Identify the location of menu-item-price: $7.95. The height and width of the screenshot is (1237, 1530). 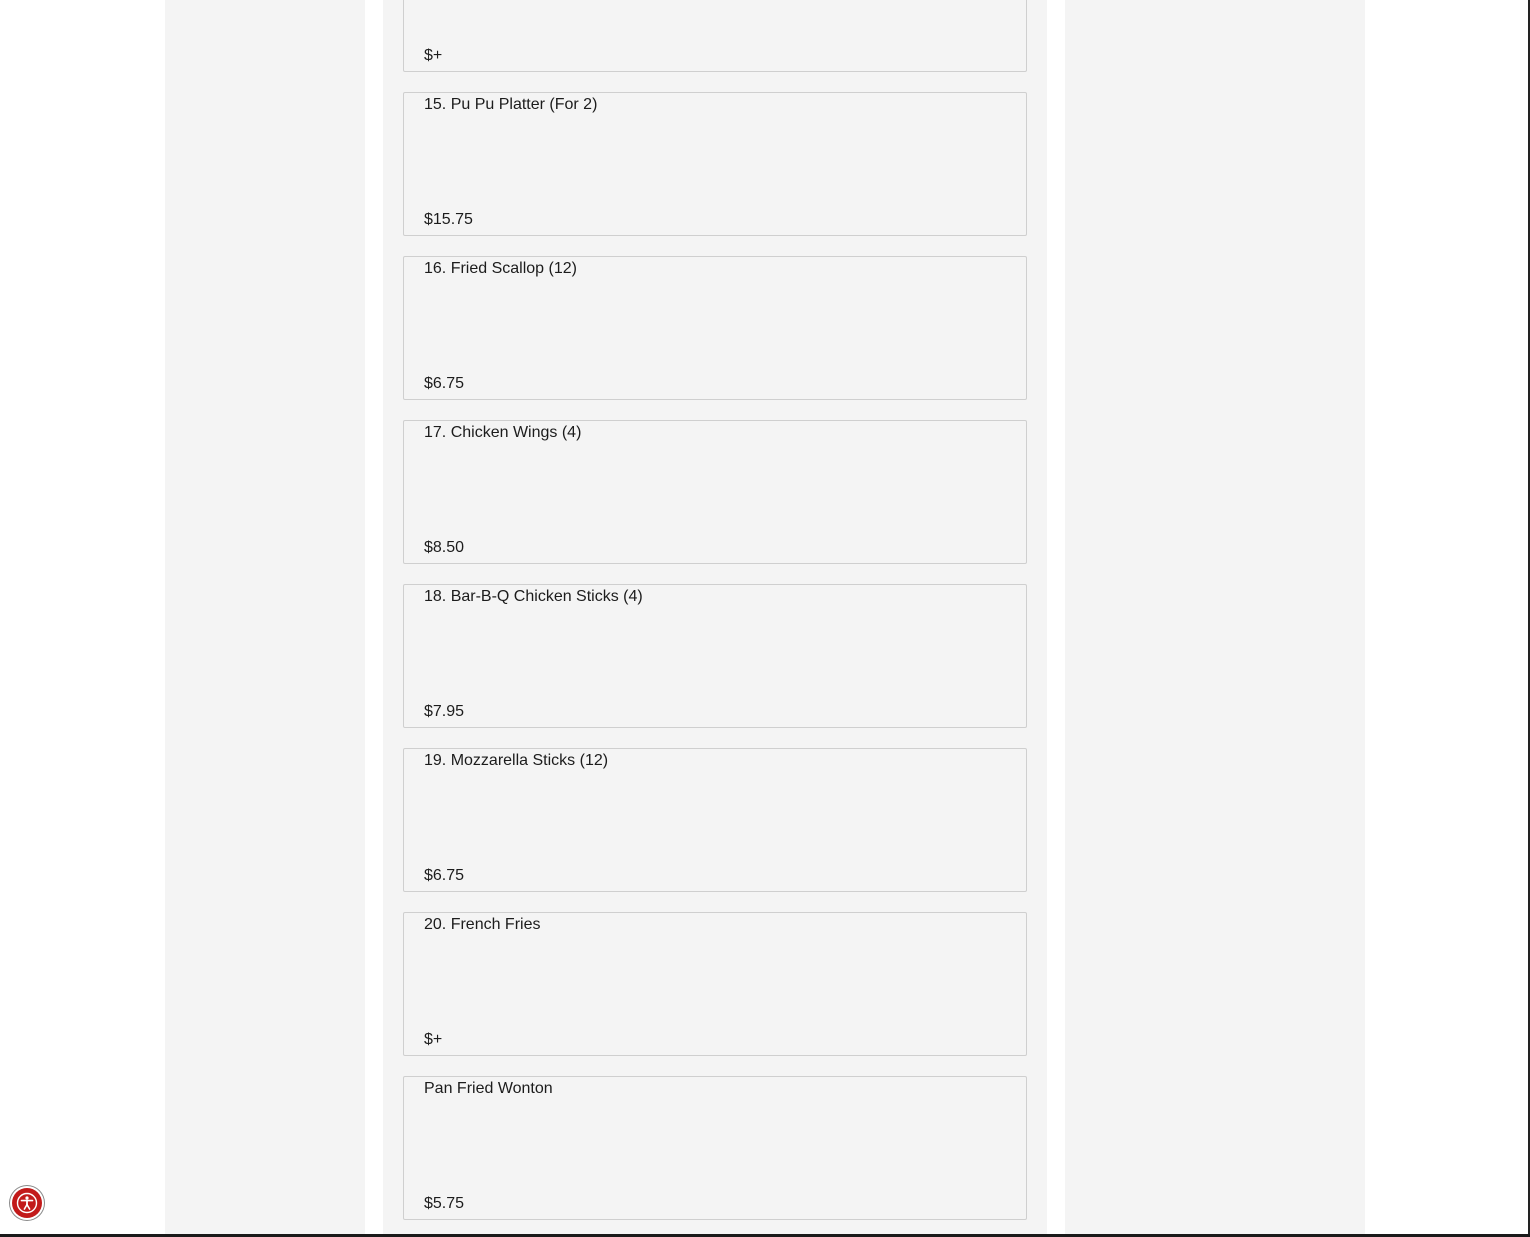
(444, 711).